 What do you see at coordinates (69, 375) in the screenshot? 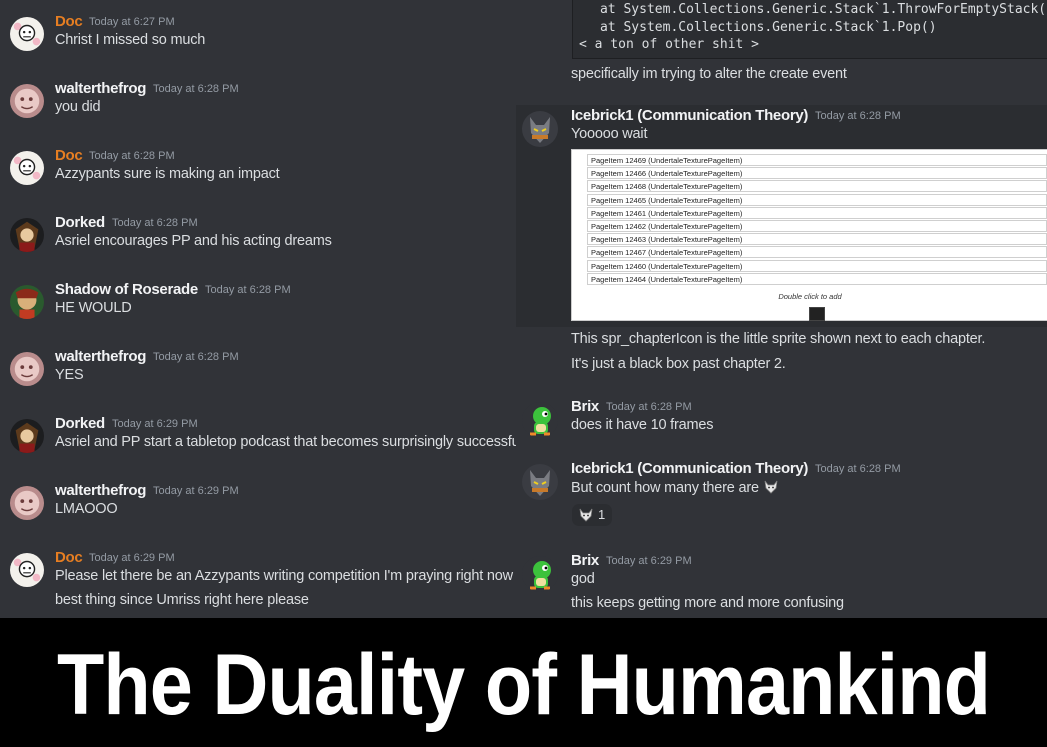
I see `message-text: YES` at bounding box center [69, 375].